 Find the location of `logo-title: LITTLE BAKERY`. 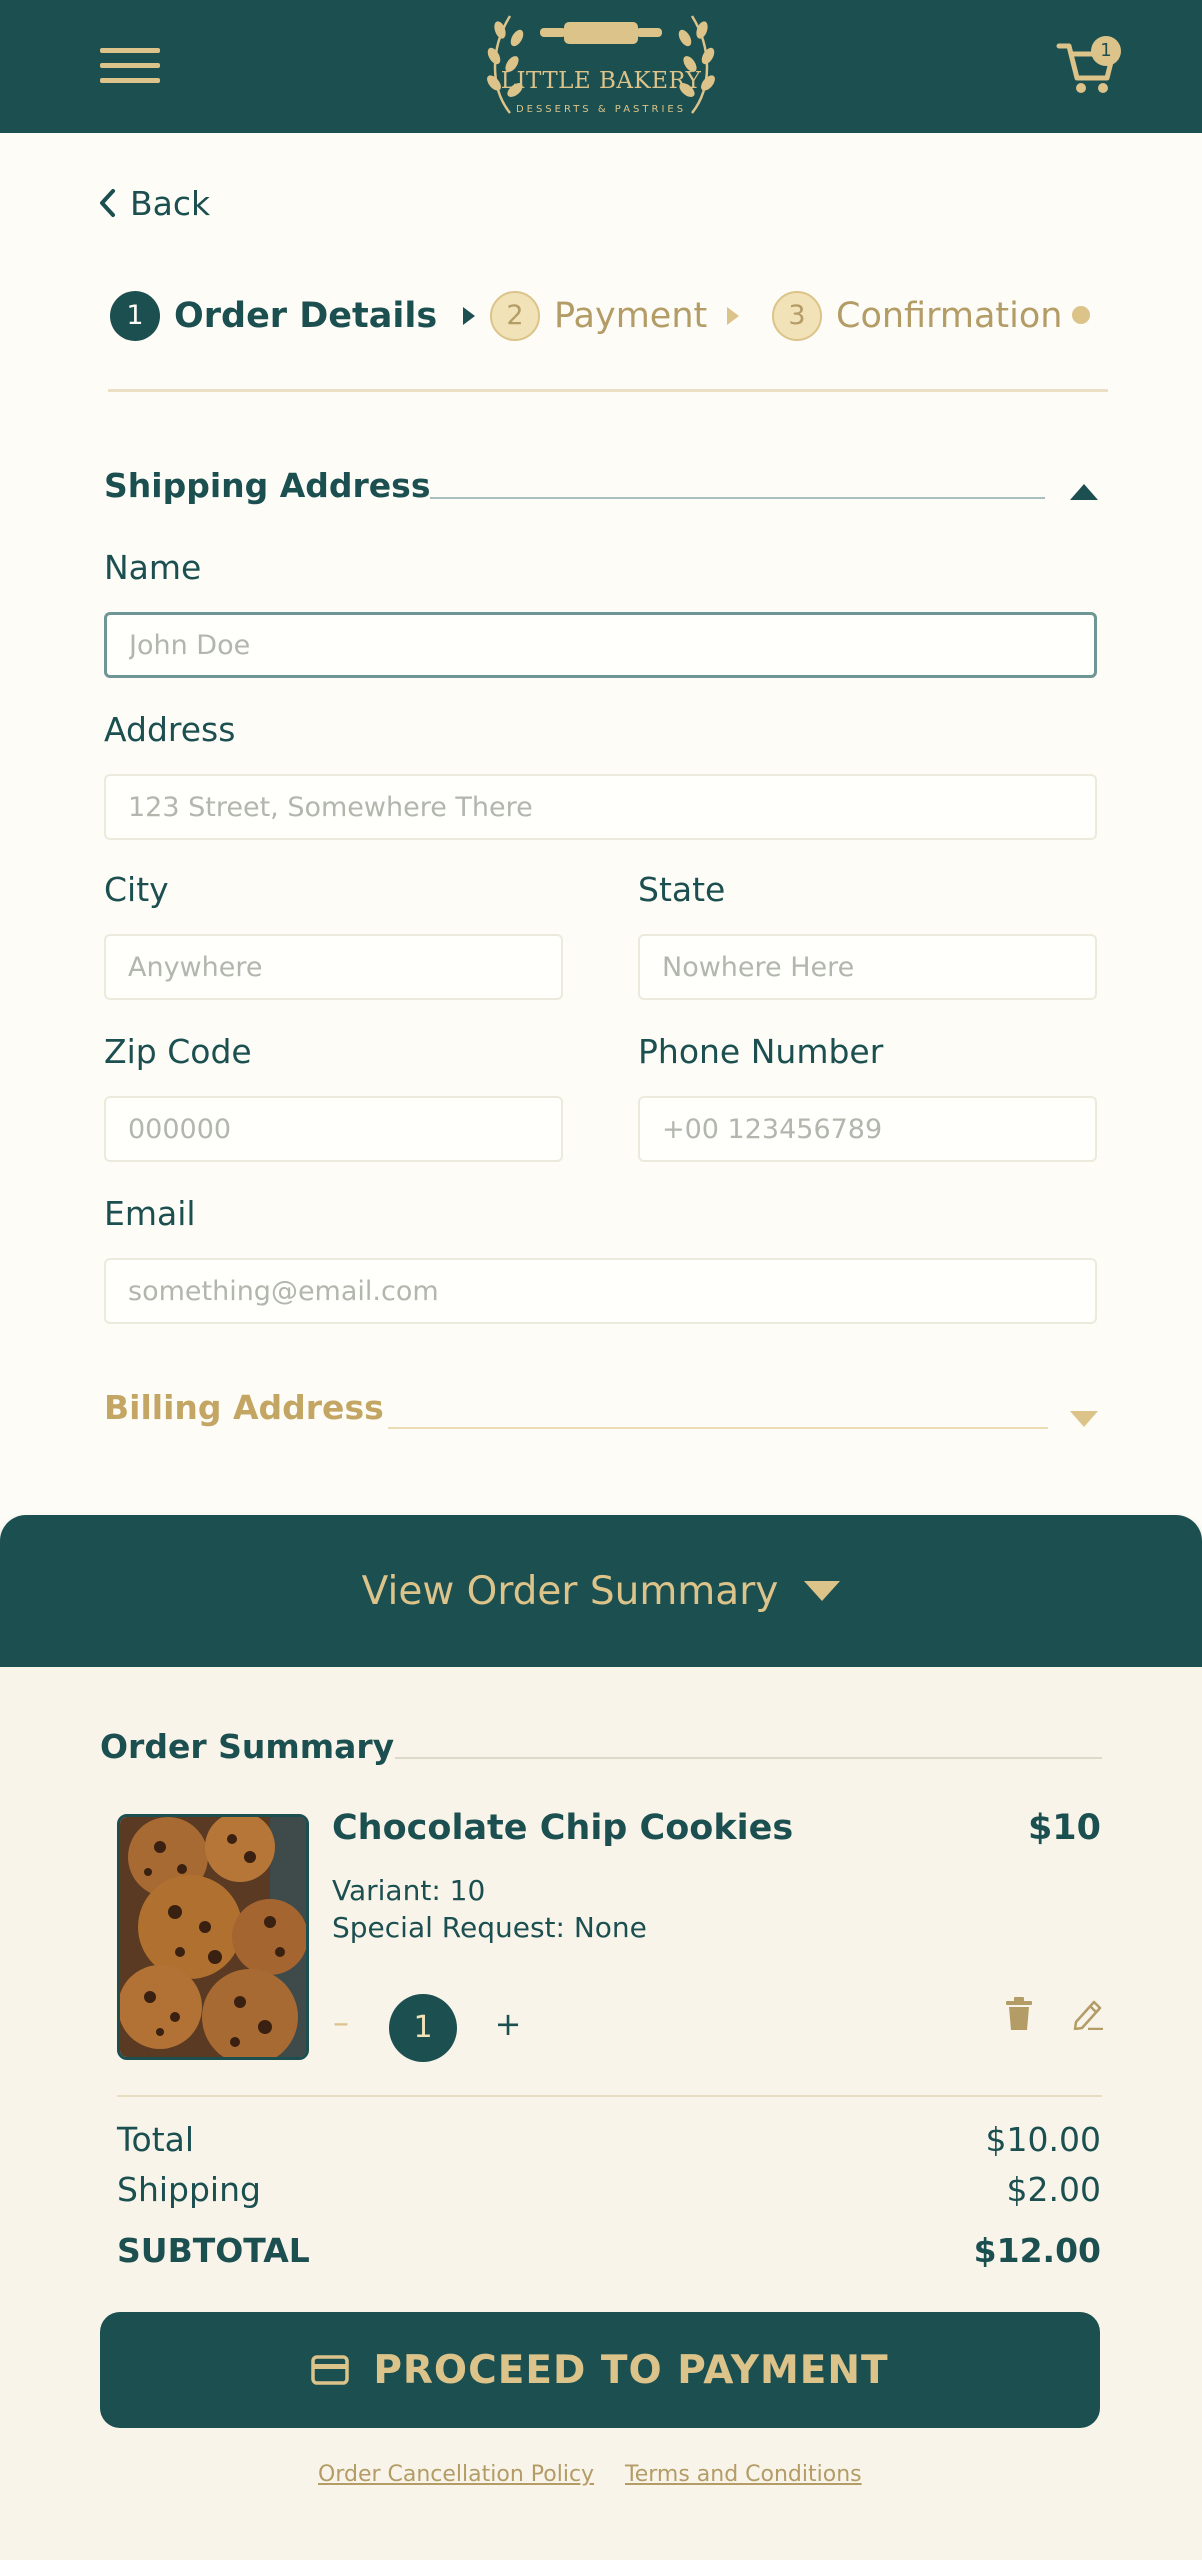

logo-title: LITTLE BAKERY is located at coordinates (601, 81).